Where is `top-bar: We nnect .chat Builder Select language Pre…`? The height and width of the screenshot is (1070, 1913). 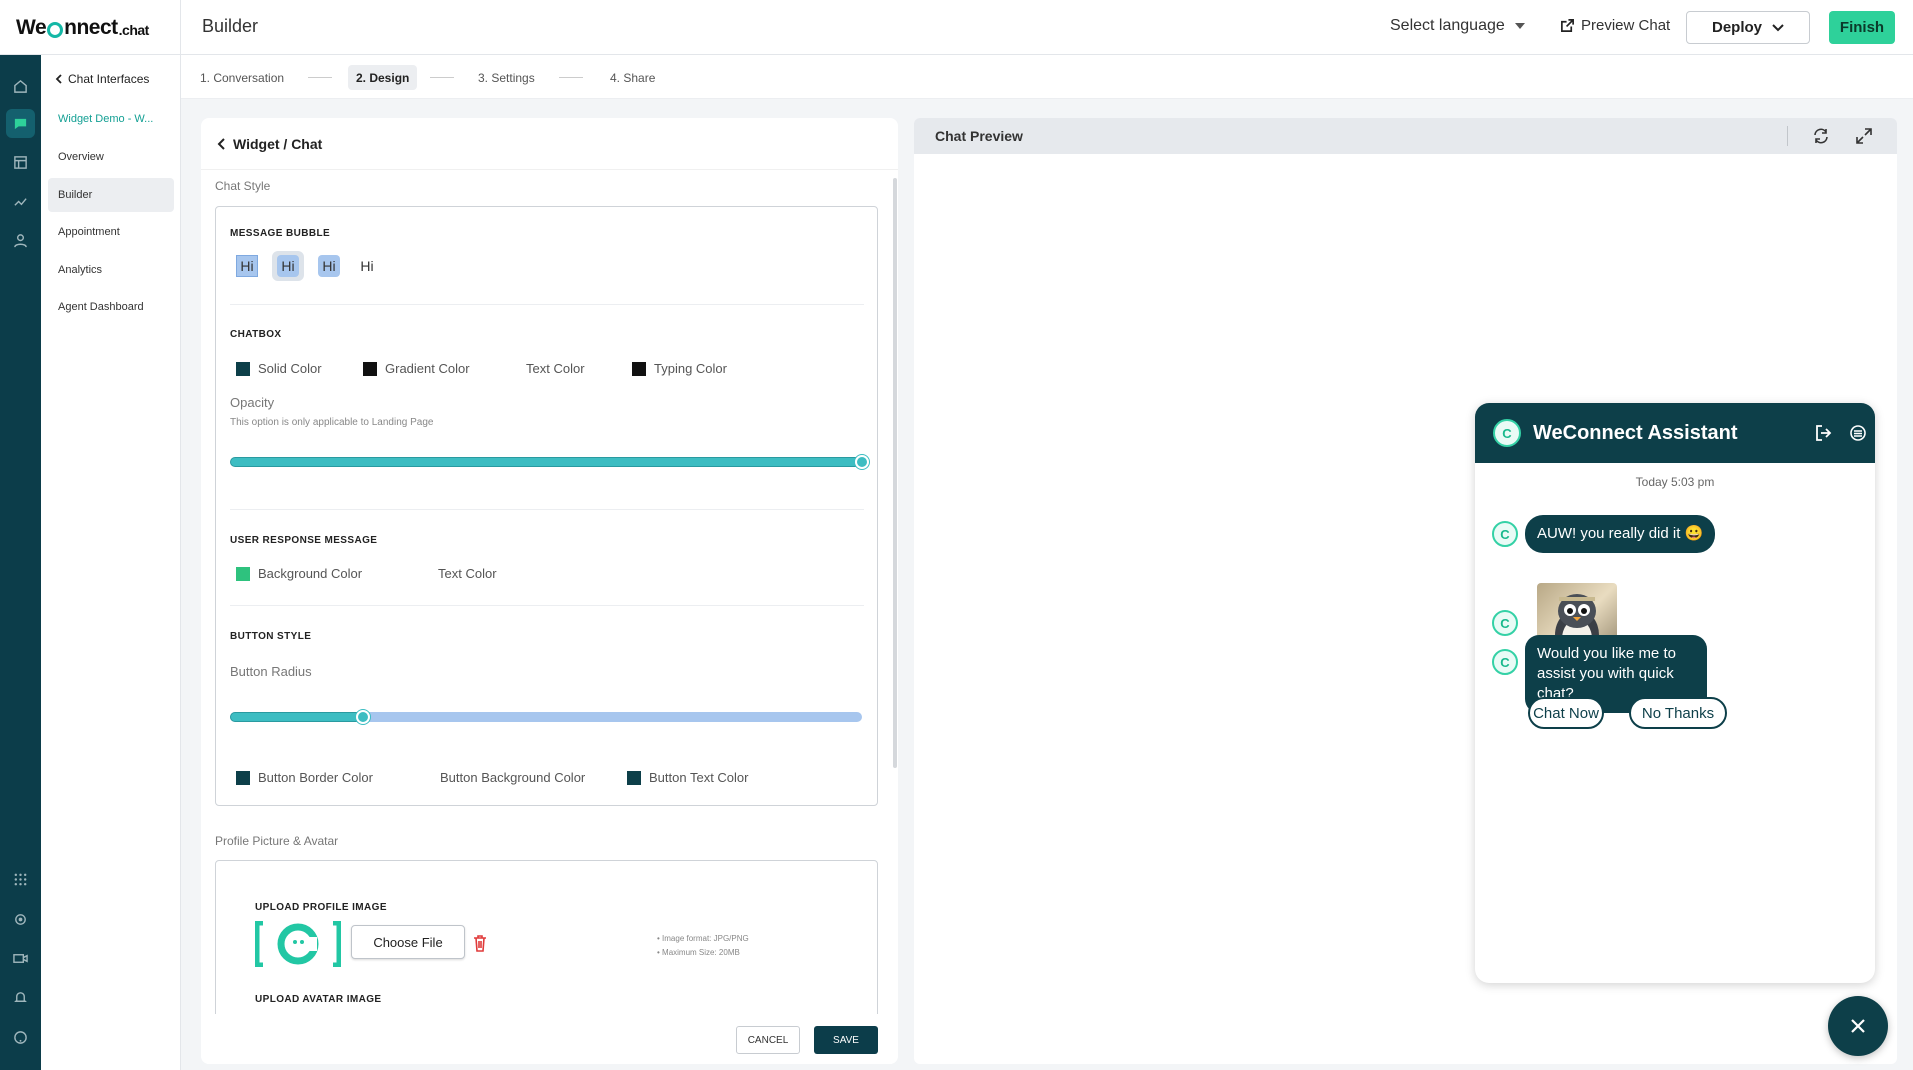 top-bar: We nnect .chat Builder Select language Pre… is located at coordinates (956, 27).